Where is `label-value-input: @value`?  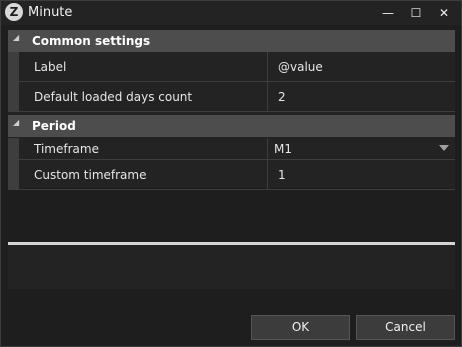 label-value-input: @value is located at coordinates (300, 67).